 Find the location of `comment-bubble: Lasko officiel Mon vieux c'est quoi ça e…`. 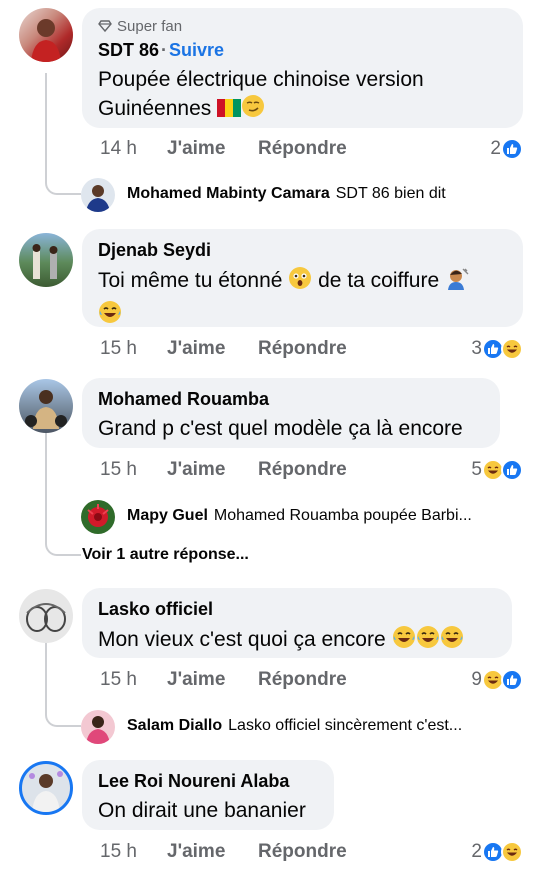

comment-bubble: Lasko officiel Mon vieux c'est quoi ça e… is located at coordinates (297, 623).